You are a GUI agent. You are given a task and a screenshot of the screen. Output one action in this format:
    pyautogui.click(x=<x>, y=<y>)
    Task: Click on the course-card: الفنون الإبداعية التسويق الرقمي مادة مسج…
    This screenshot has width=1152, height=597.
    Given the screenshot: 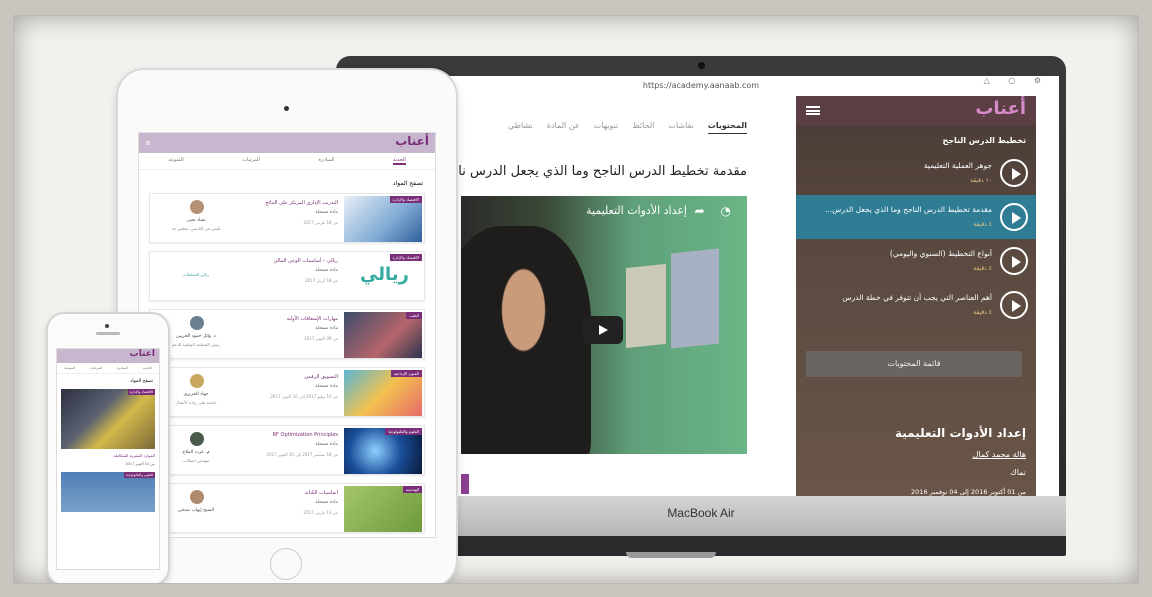 What is the action you would take?
    pyautogui.click(x=287, y=392)
    